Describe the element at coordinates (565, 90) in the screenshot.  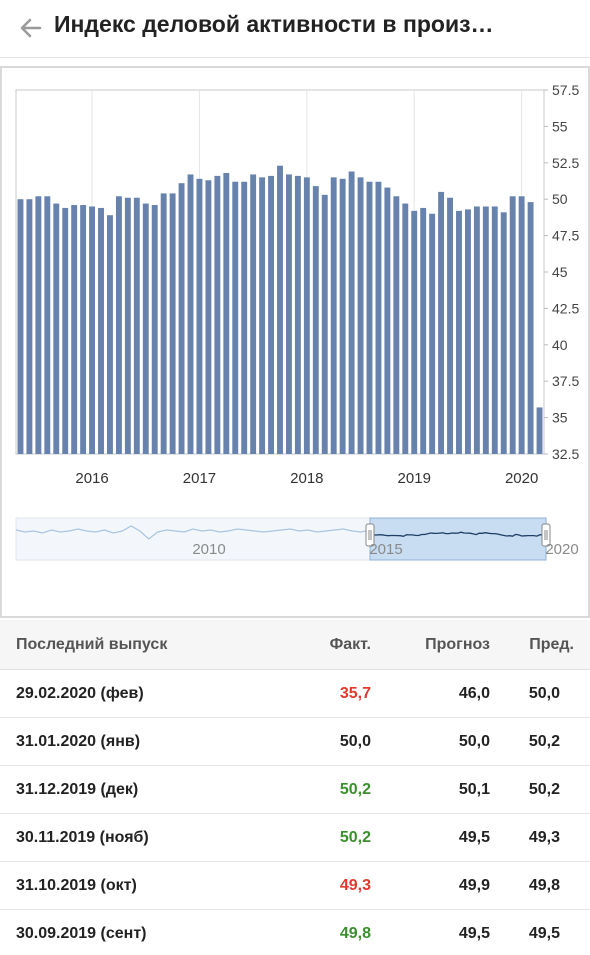
I see `y-tick-label: 57.5` at that location.